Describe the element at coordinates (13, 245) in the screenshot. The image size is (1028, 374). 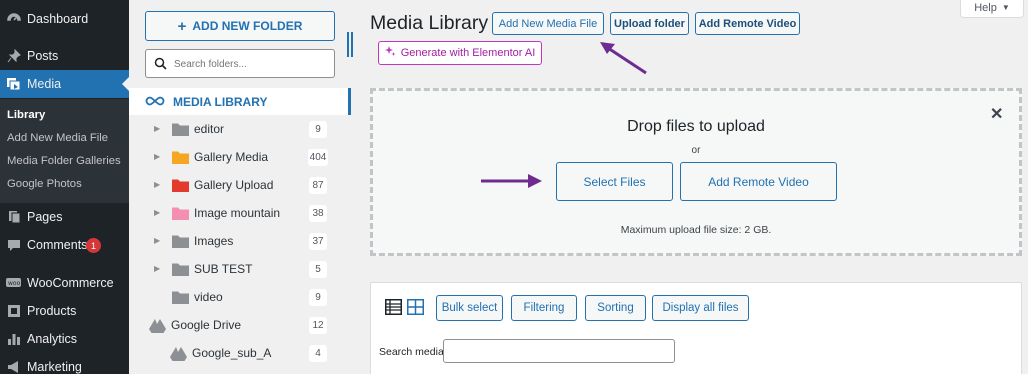
I see `comment-icon` at that location.